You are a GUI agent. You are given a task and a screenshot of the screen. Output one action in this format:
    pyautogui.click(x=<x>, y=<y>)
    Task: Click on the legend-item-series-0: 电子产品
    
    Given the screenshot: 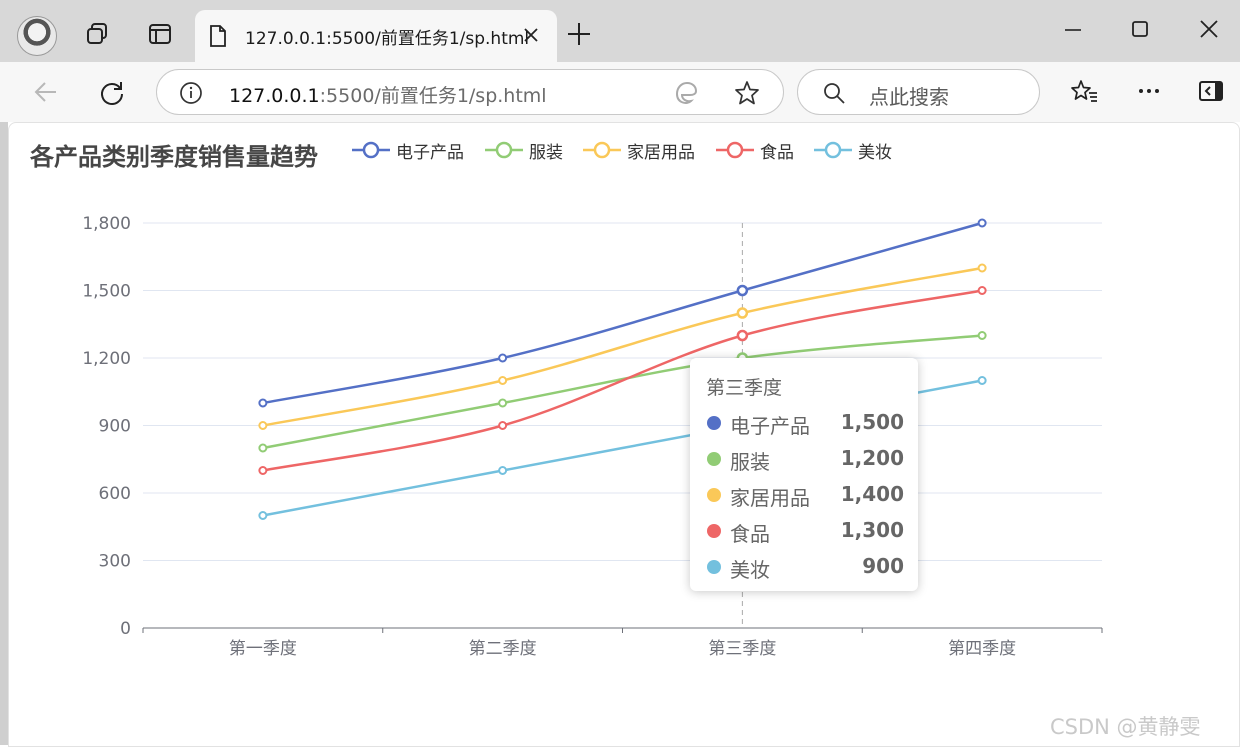 What is the action you would take?
    pyautogui.click(x=408, y=151)
    